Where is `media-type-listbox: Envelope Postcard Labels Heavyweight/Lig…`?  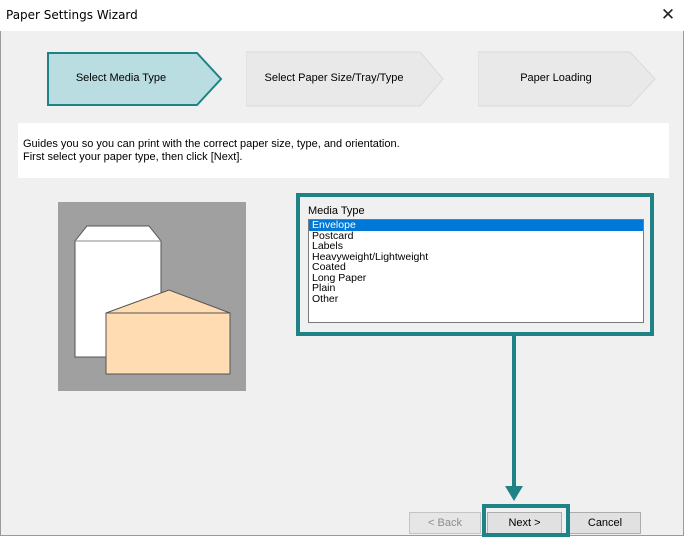
media-type-listbox: Envelope Postcard Labels Heavyweight/Lig… is located at coordinates (476, 271).